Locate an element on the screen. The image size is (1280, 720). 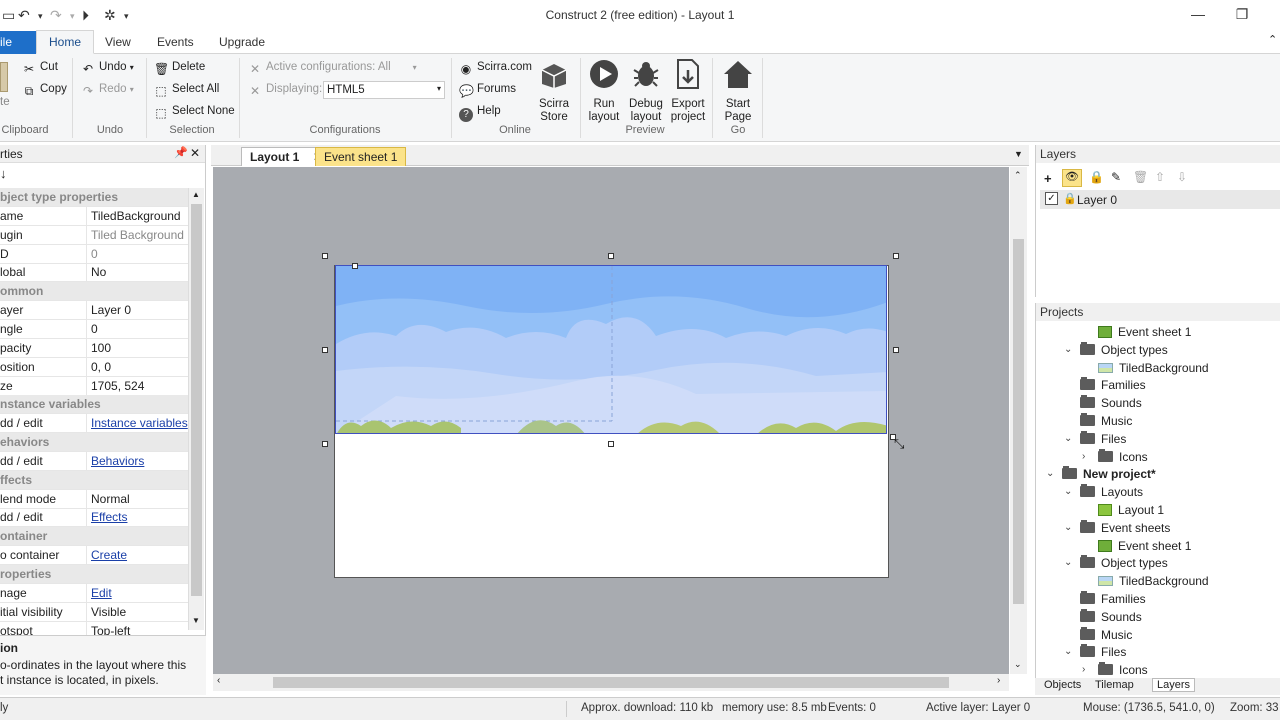
delete-button: 🗑 Delete is located at coordinates (179, 68).